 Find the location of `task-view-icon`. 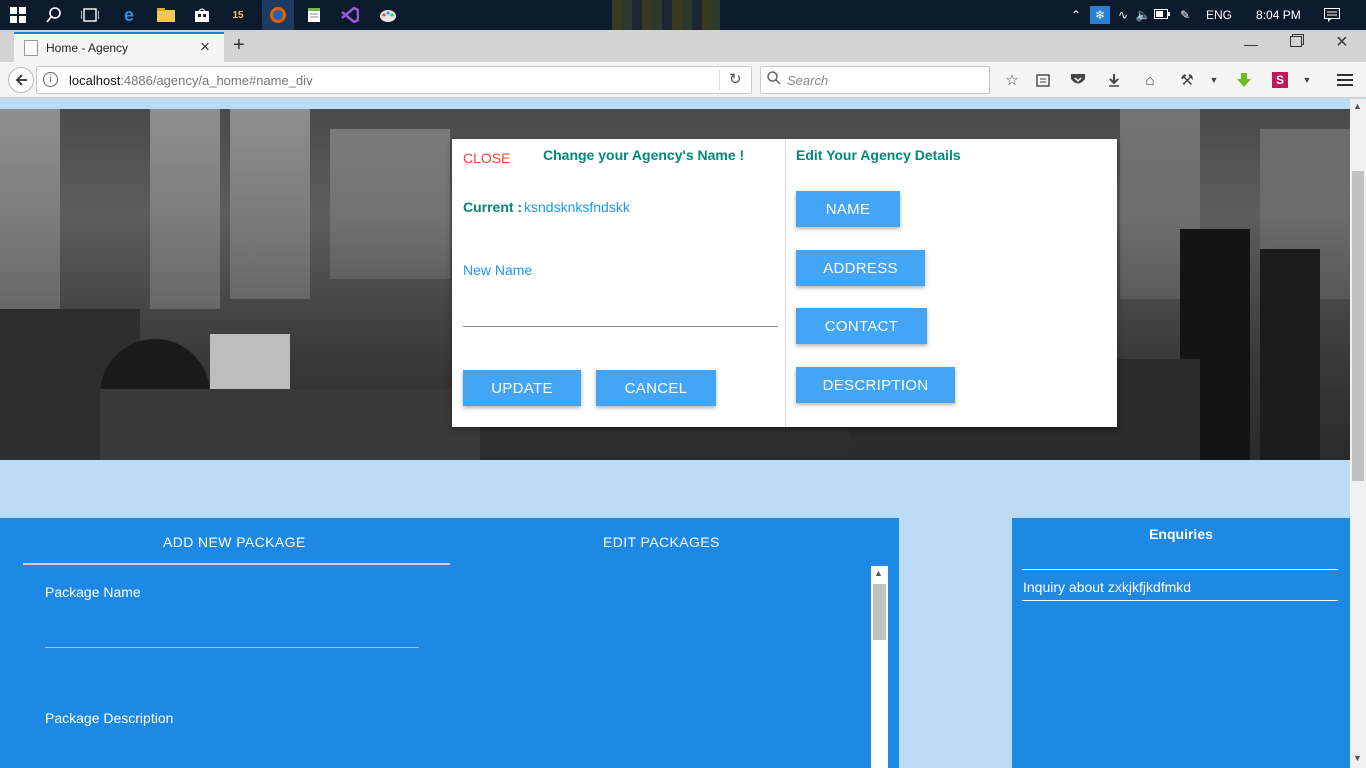

task-view-icon is located at coordinates (90, 15).